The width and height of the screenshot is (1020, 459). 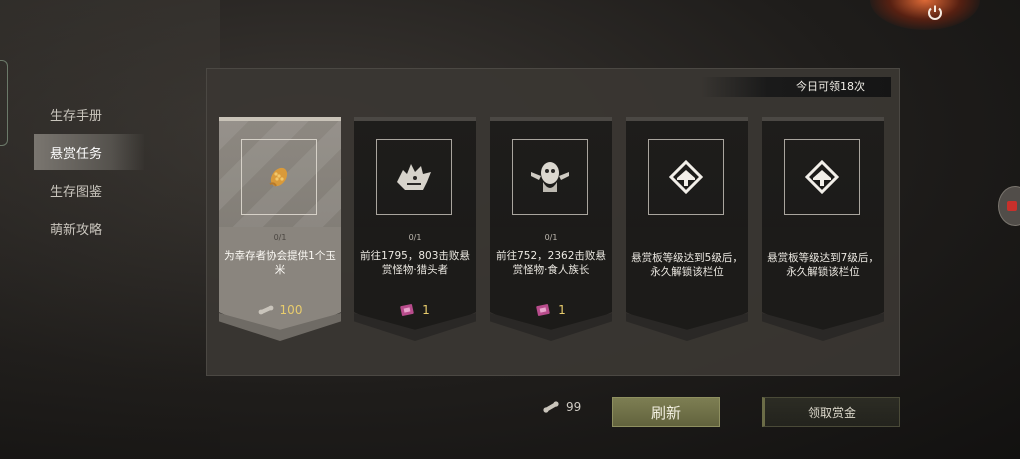 What do you see at coordinates (280, 230) in the screenshot?
I see `bounty-card: 0/1 为幸存者协会提供1个玉米 100` at bounding box center [280, 230].